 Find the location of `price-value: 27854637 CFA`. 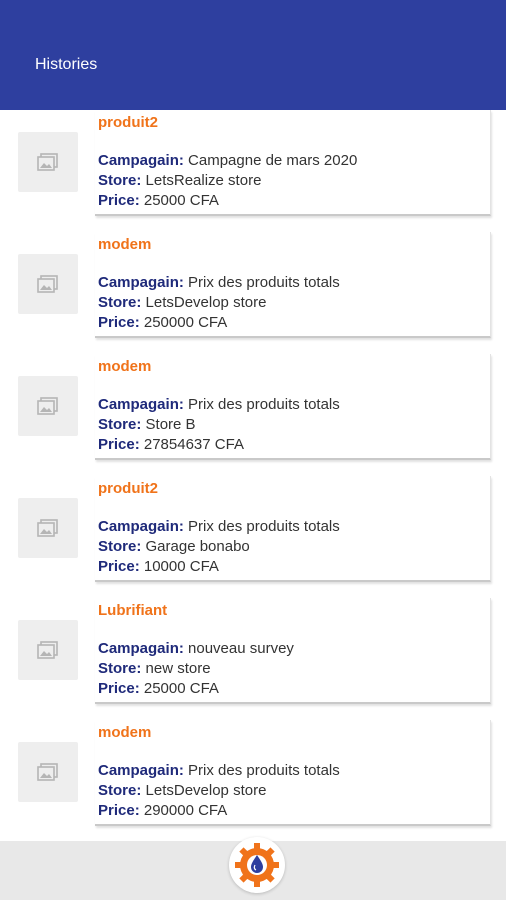

price-value: 27854637 CFA is located at coordinates (193, 444).